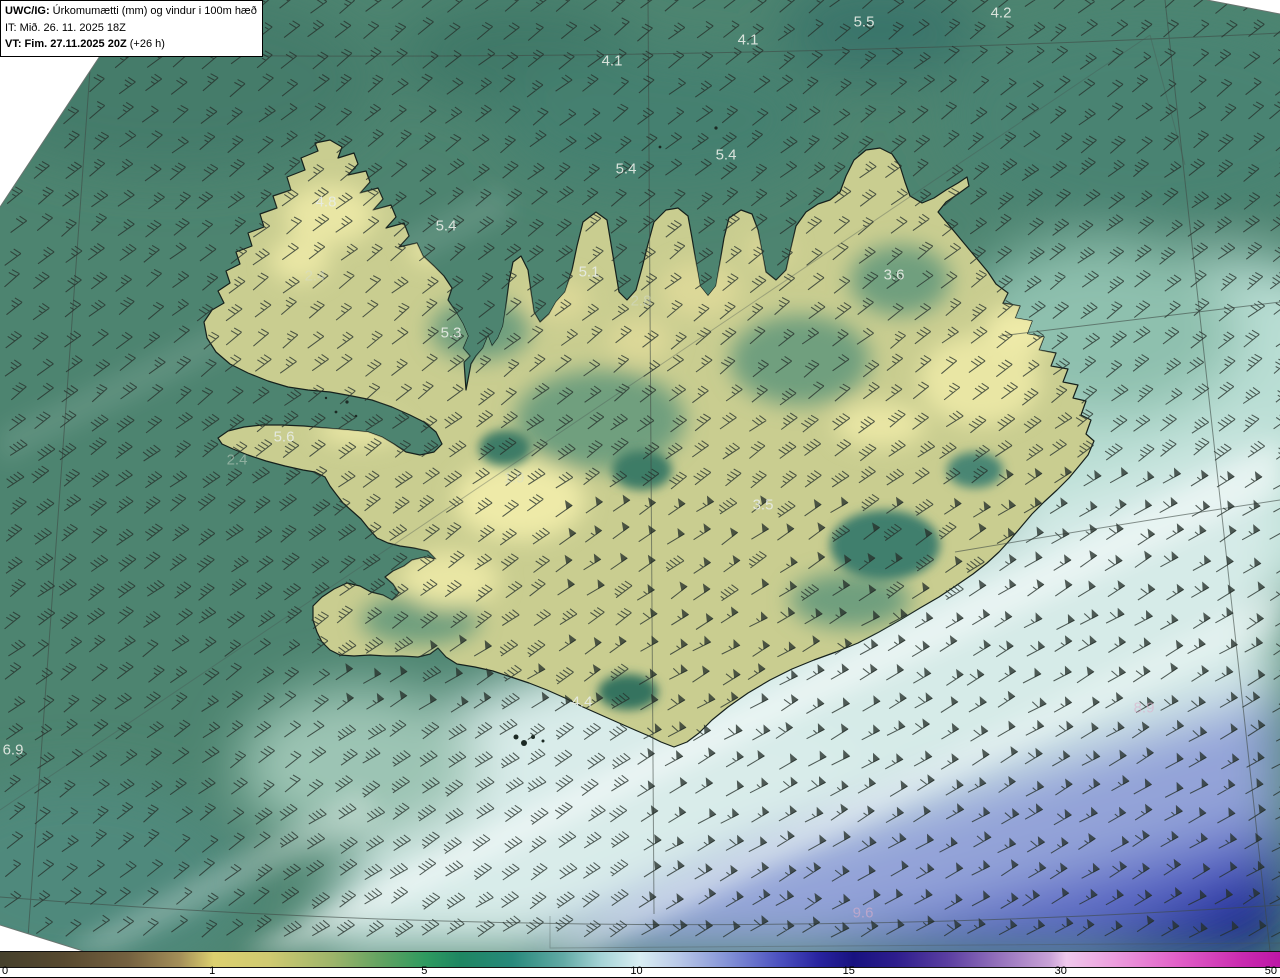 This screenshot has width=1280, height=978. What do you see at coordinates (5, 971) in the screenshot?
I see `colorbar-tick-label: 0` at bounding box center [5, 971].